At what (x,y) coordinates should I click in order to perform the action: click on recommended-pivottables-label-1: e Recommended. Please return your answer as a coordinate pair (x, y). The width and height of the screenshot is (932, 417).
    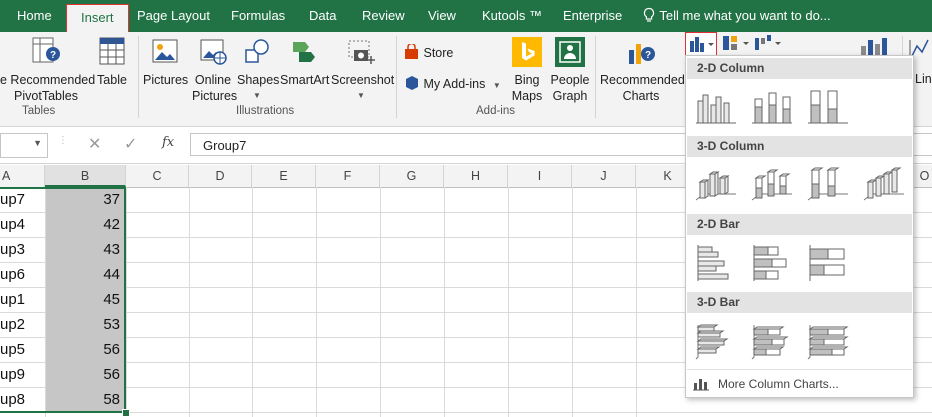
    Looking at the image, I should click on (48, 80).